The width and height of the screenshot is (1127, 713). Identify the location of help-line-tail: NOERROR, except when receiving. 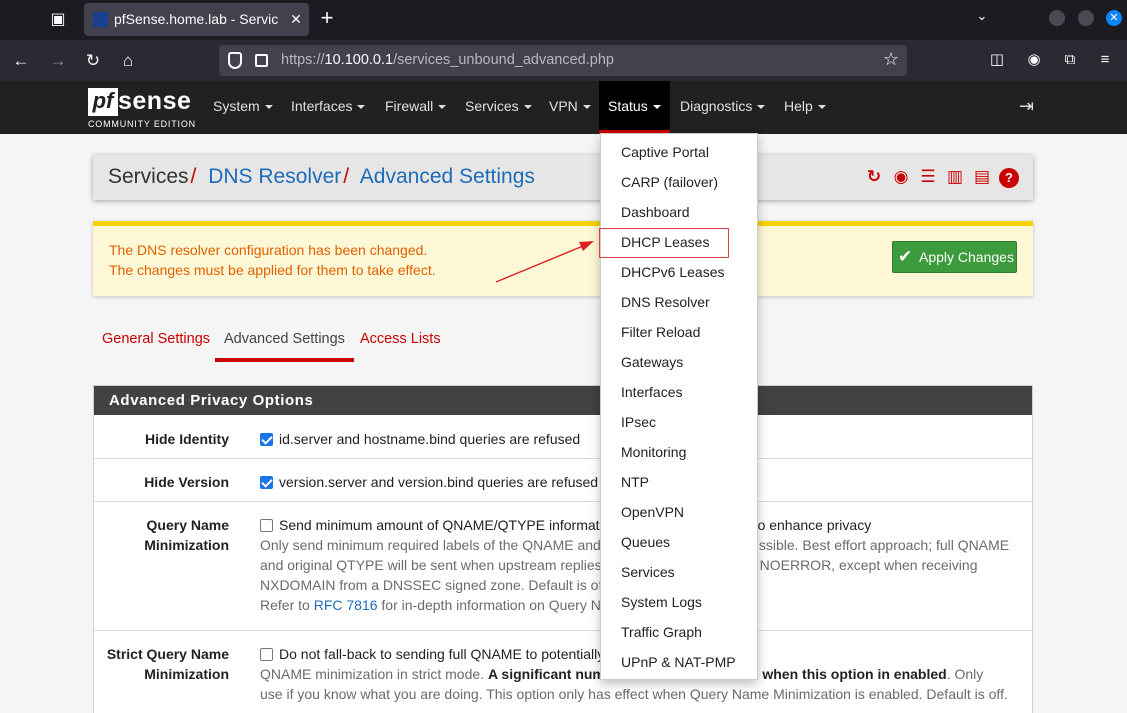
(868, 565).